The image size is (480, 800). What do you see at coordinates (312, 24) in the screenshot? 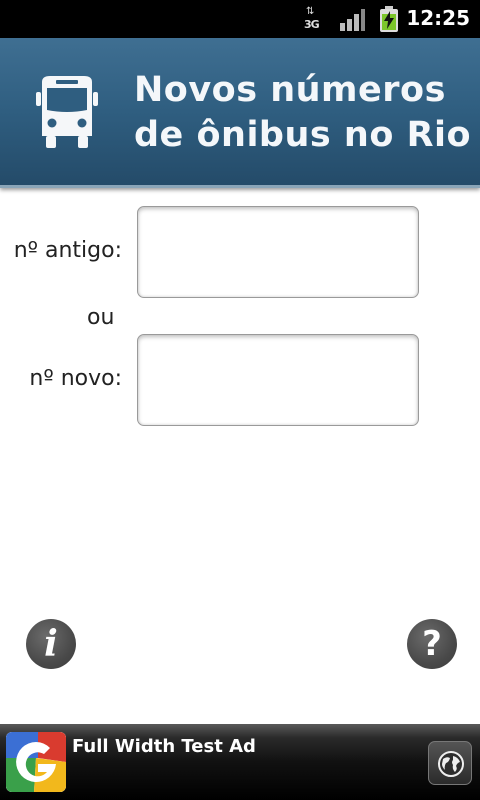
I see `network-type: 3G` at bounding box center [312, 24].